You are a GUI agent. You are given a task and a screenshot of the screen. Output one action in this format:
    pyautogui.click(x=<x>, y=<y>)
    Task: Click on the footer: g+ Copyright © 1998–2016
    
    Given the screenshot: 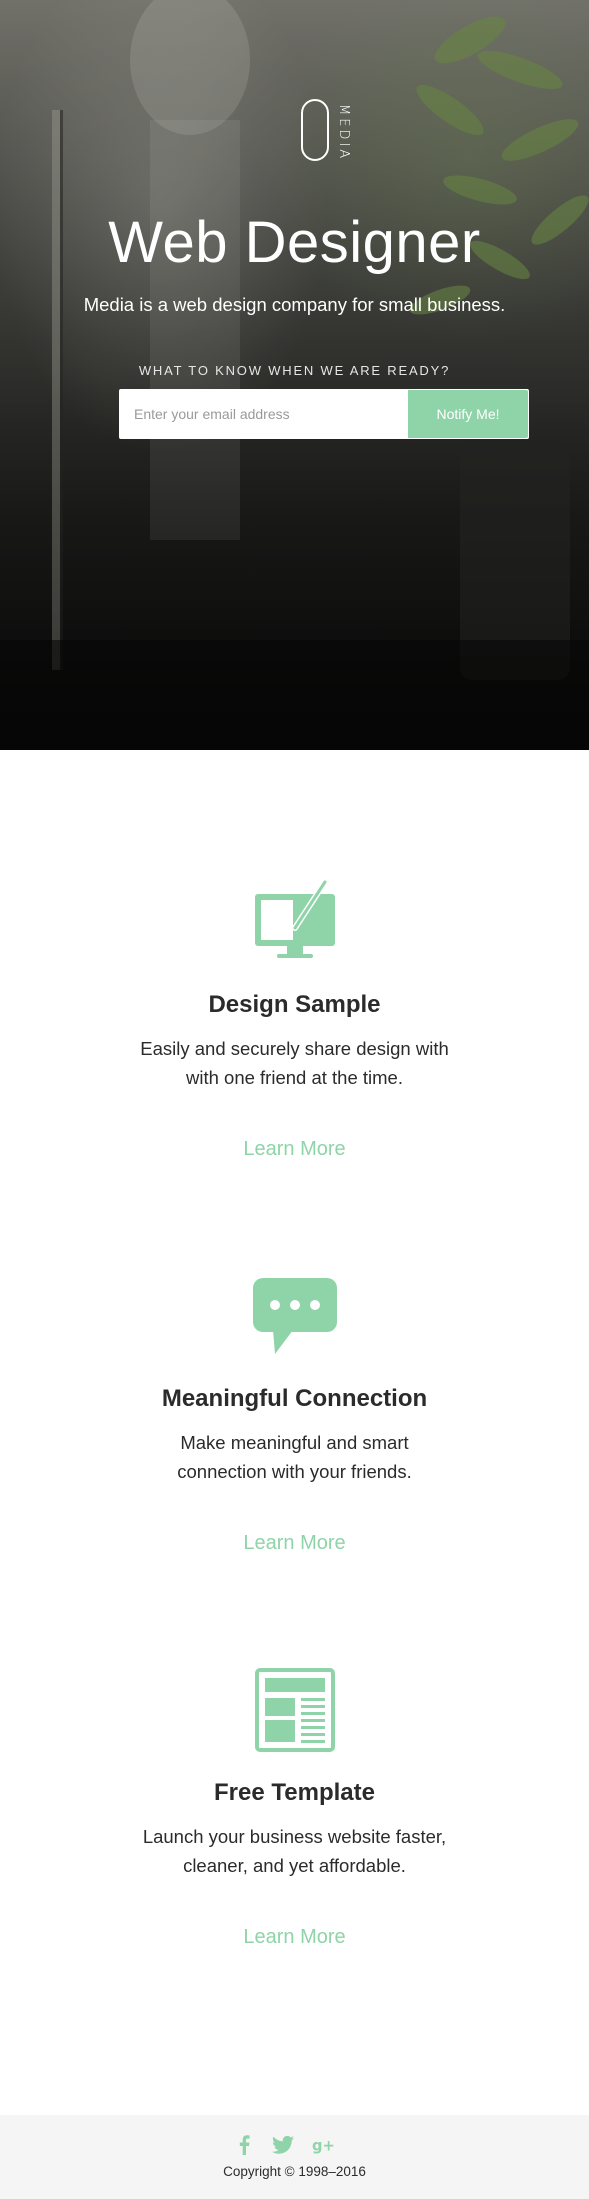 What is the action you would take?
    pyautogui.click(x=294, y=2157)
    